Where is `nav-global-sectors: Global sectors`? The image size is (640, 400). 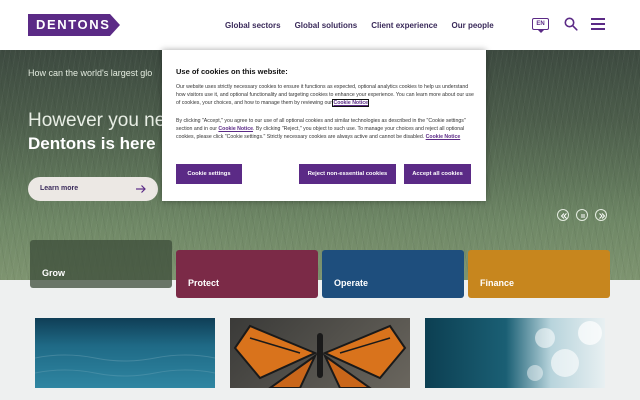
nav-global-sectors: Global sectors is located at coordinates (253, 25).